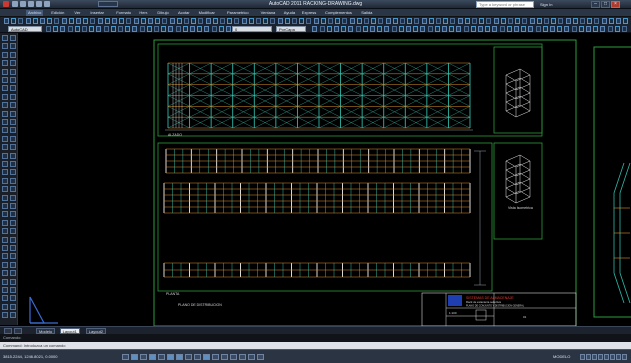 The width and height of the screenshot is (631, 363). I want to click on ribbon-tab: Archivo, so click(35, 13).